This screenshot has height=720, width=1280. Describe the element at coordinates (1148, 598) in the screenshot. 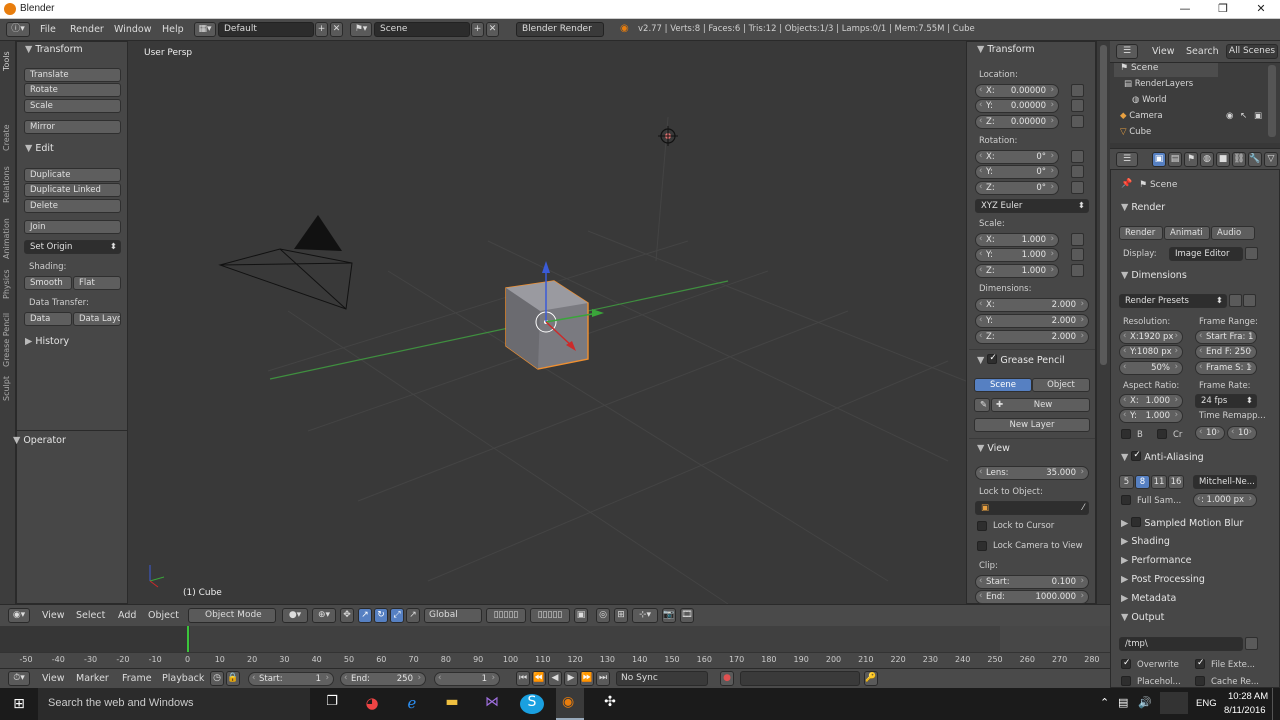

I see `metadata-panel-header: ▶ Metadata` at that location.